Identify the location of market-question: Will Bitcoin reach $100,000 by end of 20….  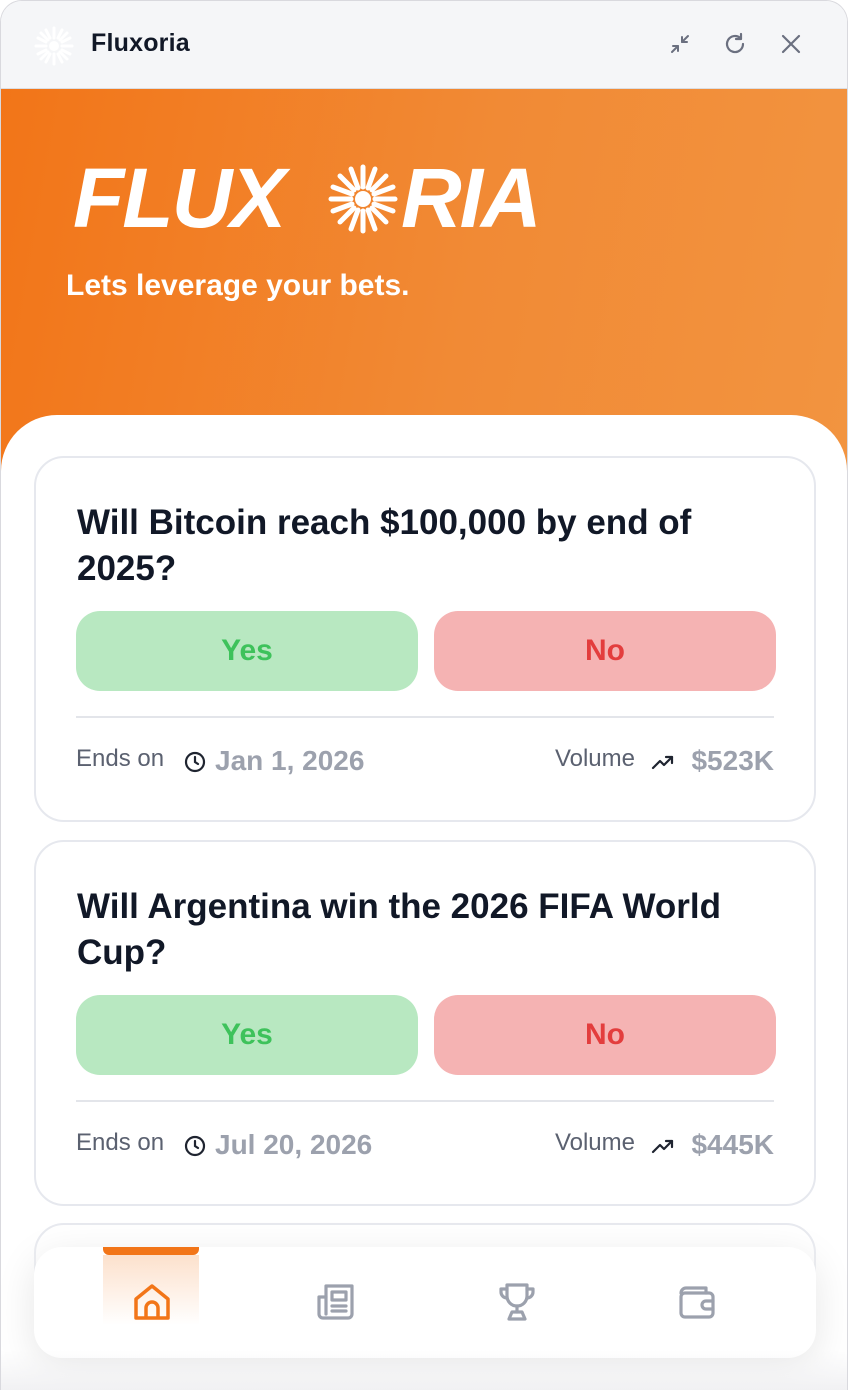
(384, 545).